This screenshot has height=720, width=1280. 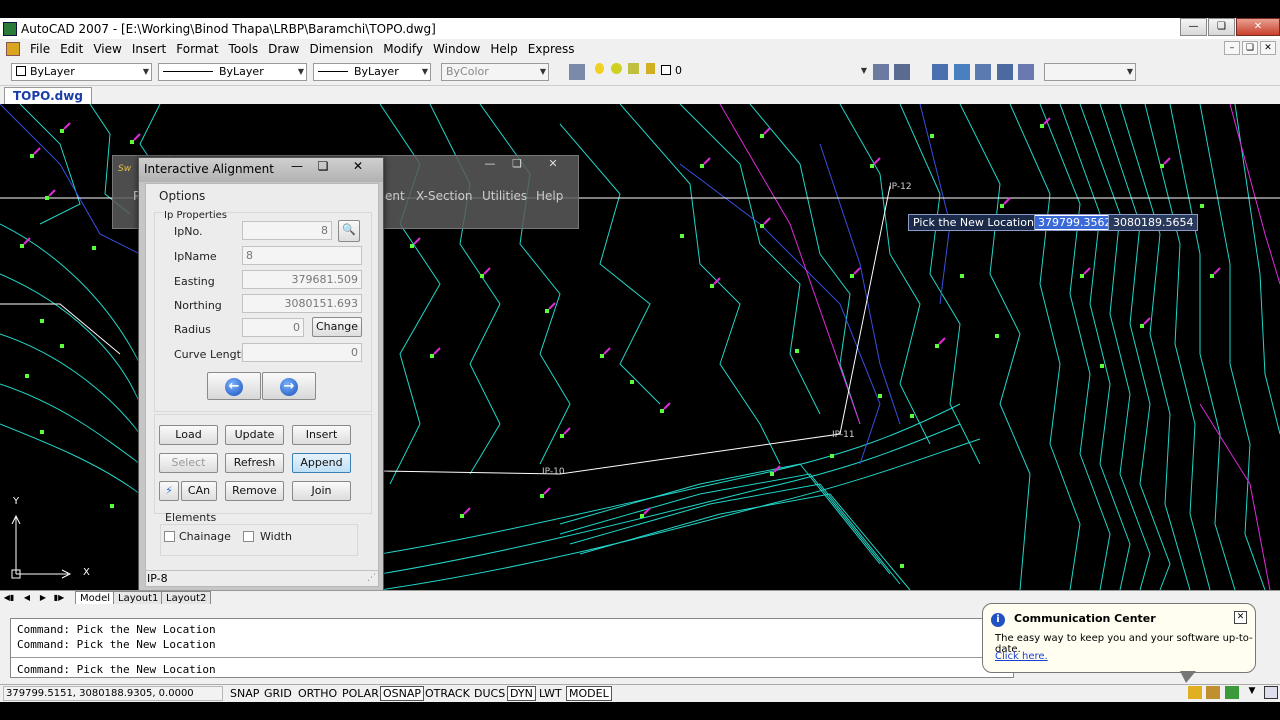 What do you see at coordinates (321, 435) in the screenshot?
I see `insert-button: Insert` at bounding box center [321, 435].